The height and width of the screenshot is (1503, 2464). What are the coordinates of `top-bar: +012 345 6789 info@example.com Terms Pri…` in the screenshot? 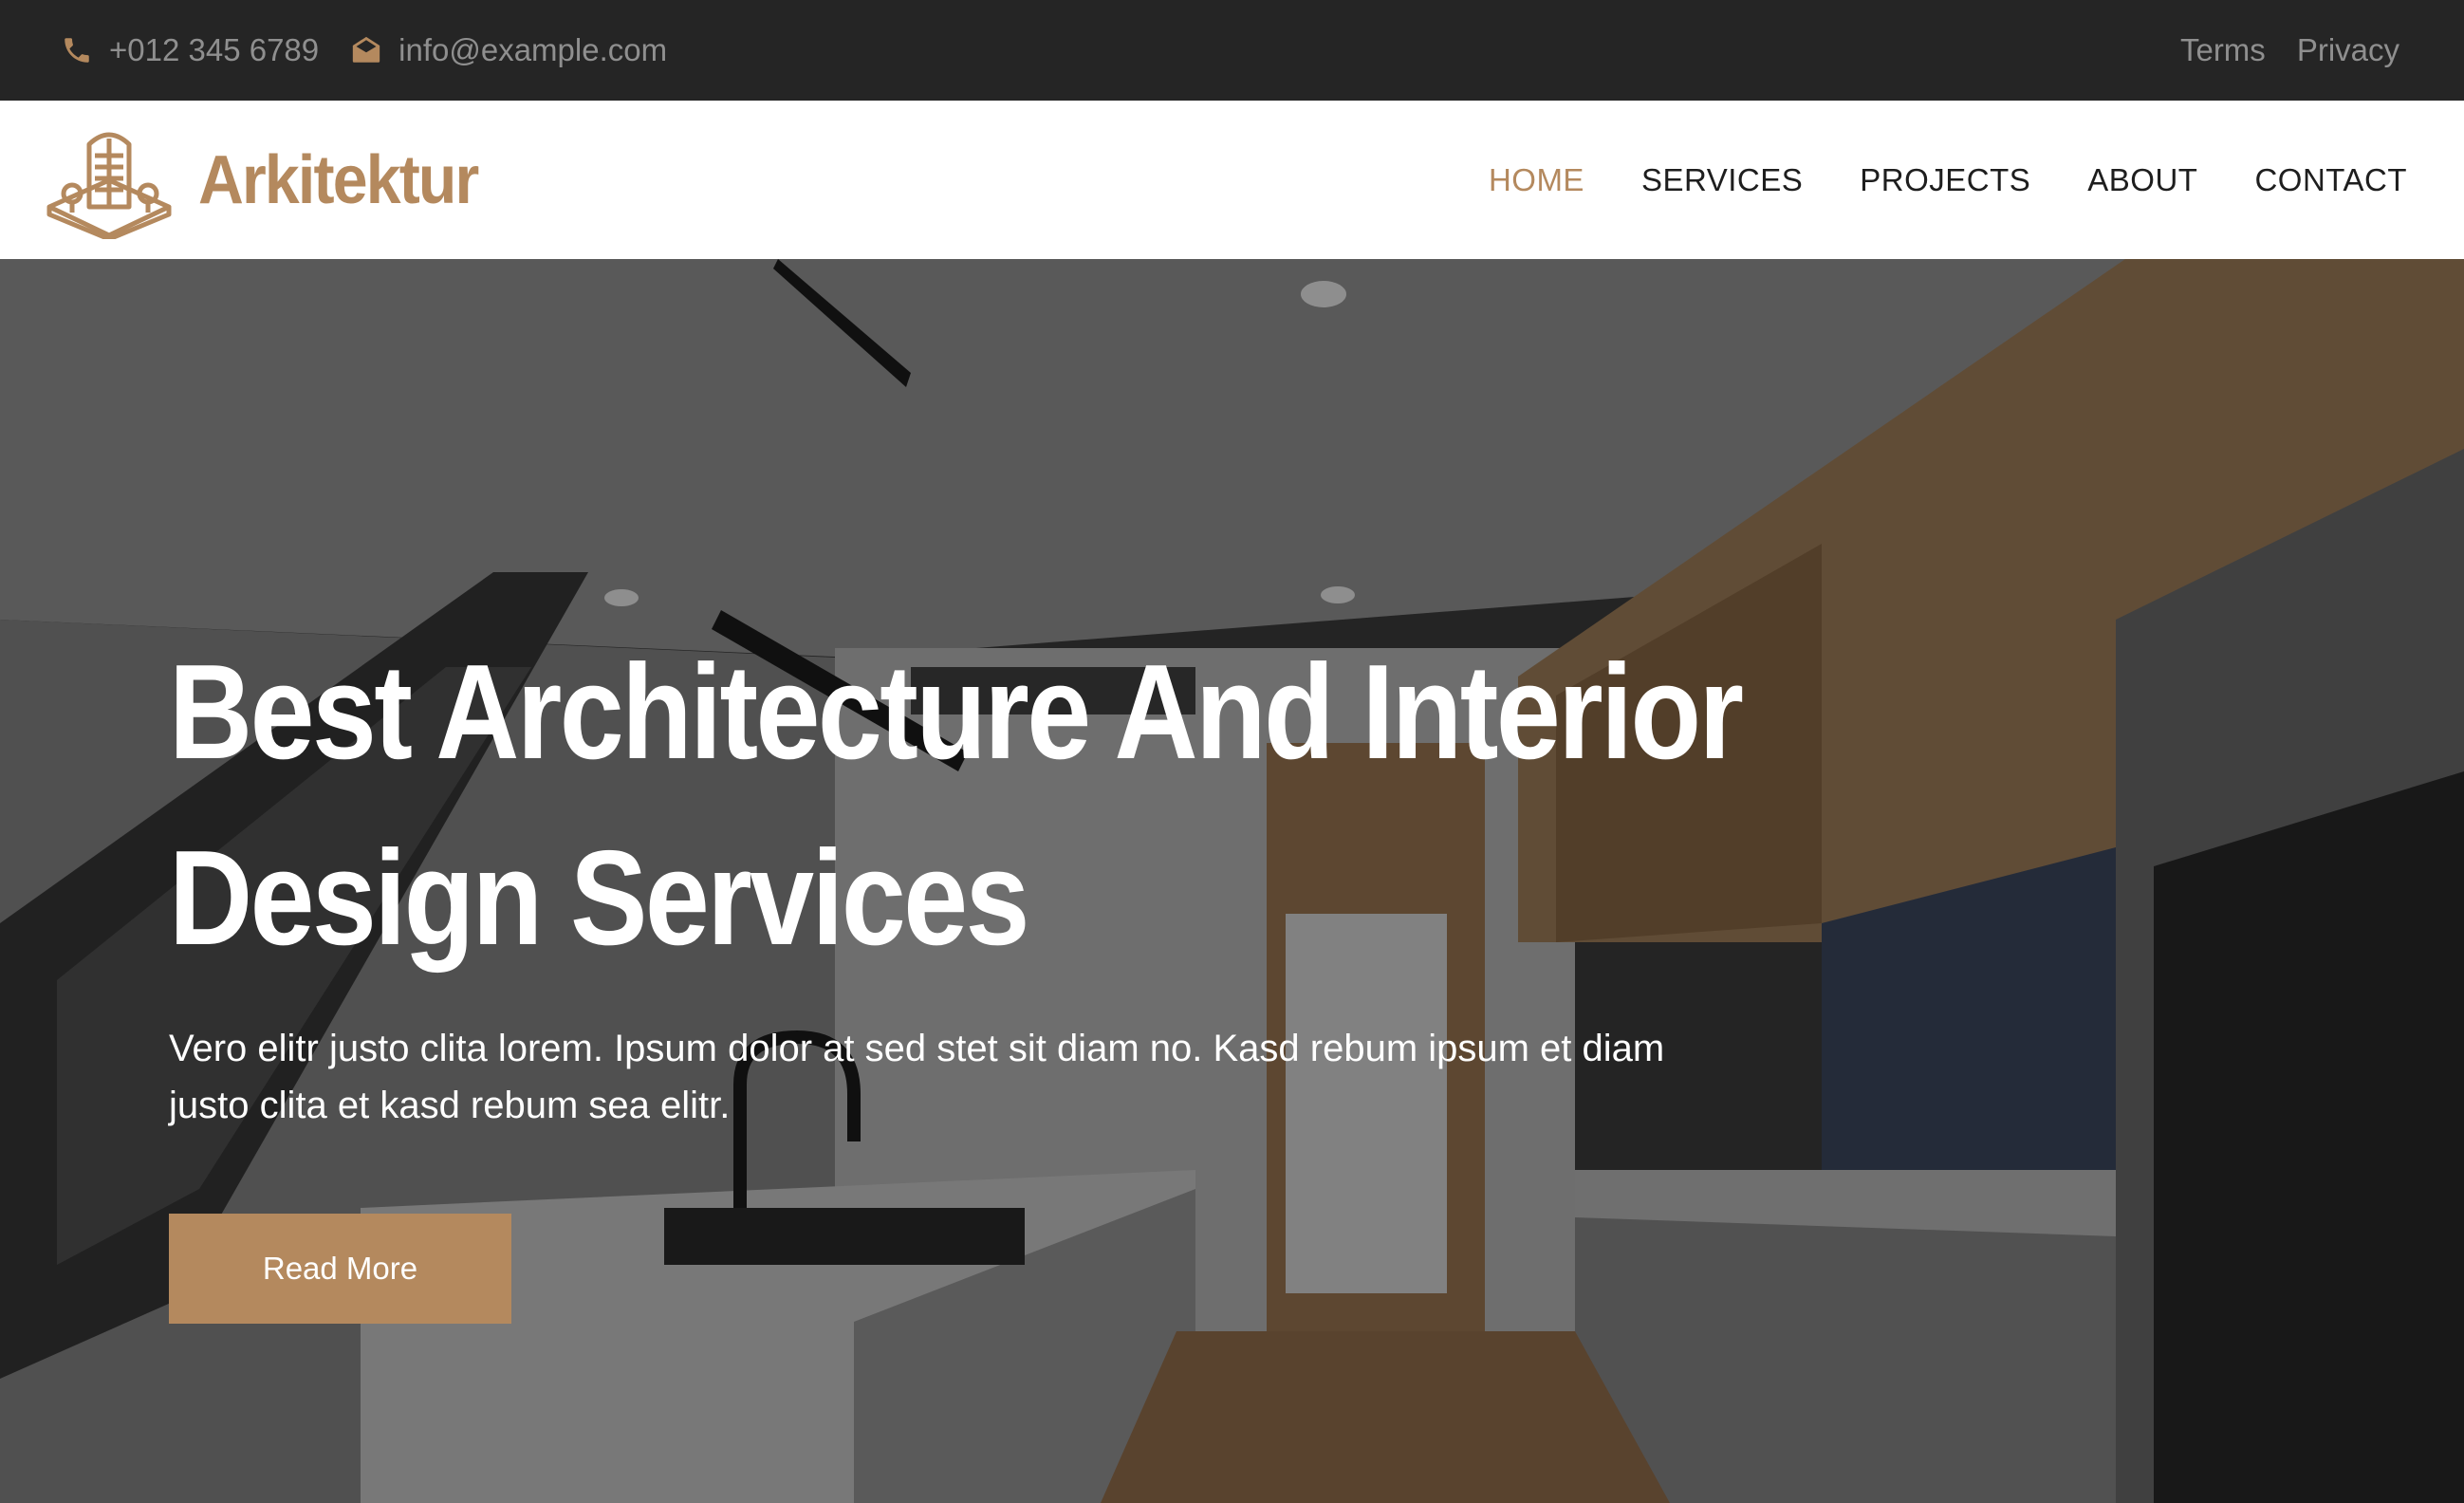 It's located at (1232, 50).